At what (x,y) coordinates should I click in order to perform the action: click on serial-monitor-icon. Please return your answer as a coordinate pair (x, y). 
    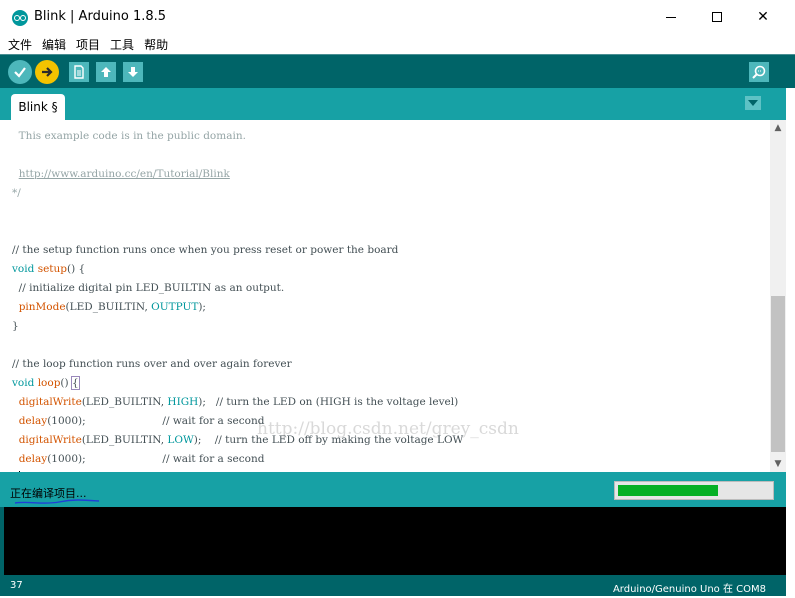
    Looking at the image, I should click on (759, 72).